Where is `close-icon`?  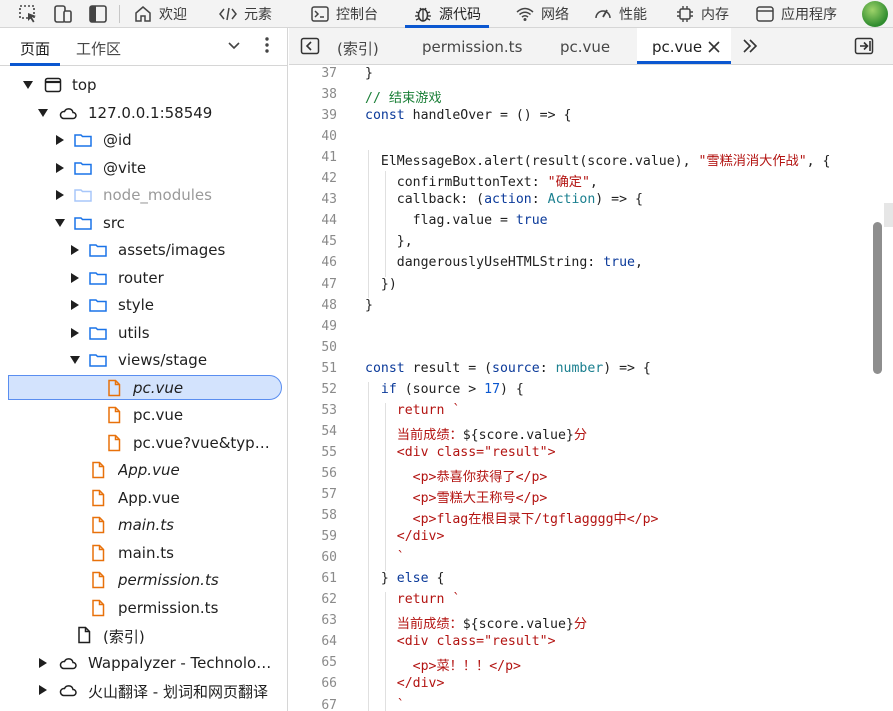
close-icon is located at coordinates (714, 47).